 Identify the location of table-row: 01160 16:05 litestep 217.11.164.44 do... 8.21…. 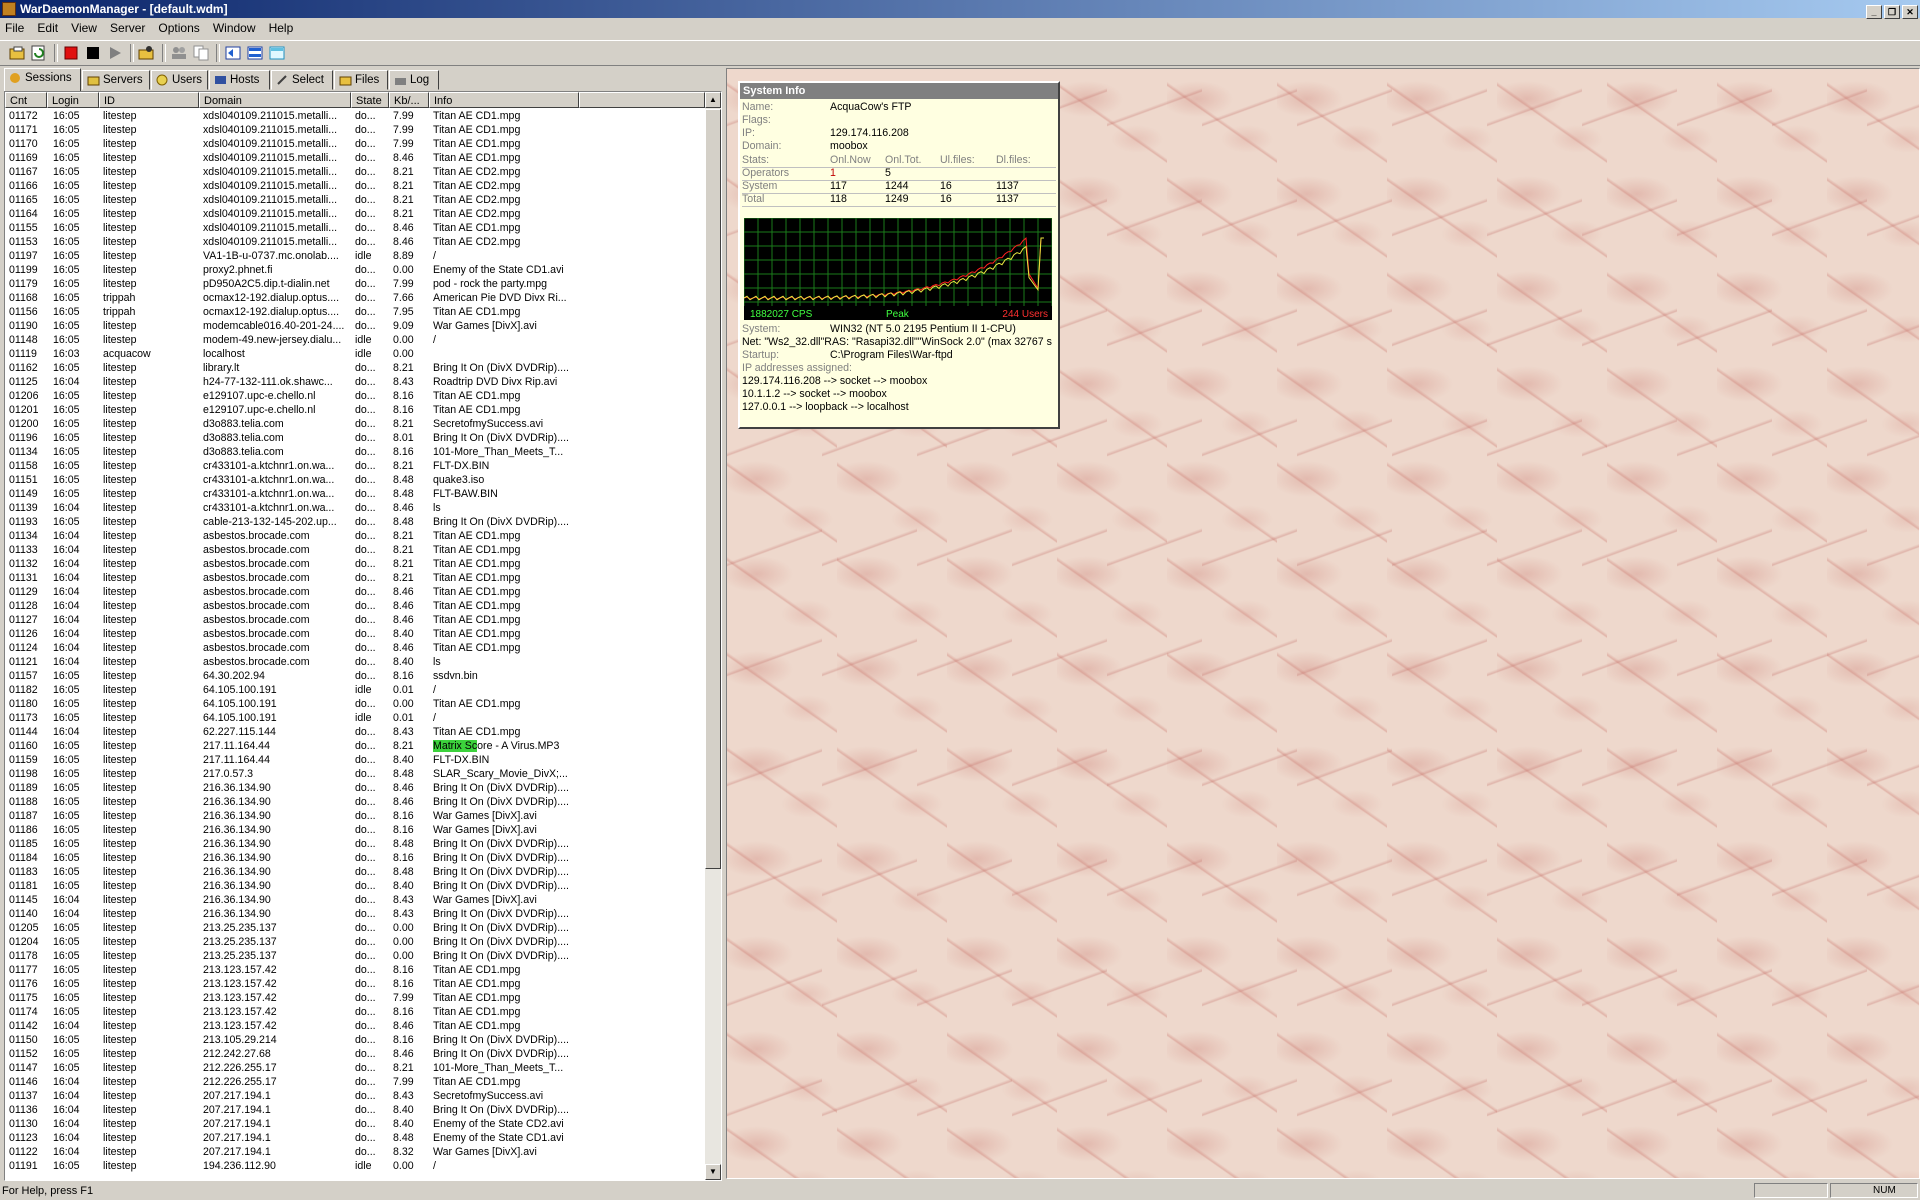
(355, 746).